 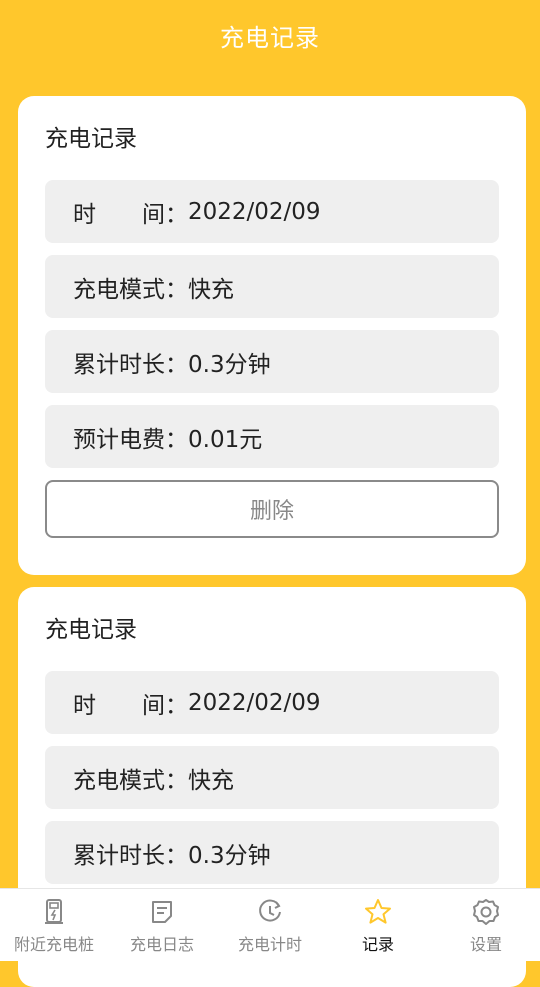 What do you see at coordinates (485, 944) in the screenshot?
I see `tab-label: 设置` at bounding box center [485, 944].